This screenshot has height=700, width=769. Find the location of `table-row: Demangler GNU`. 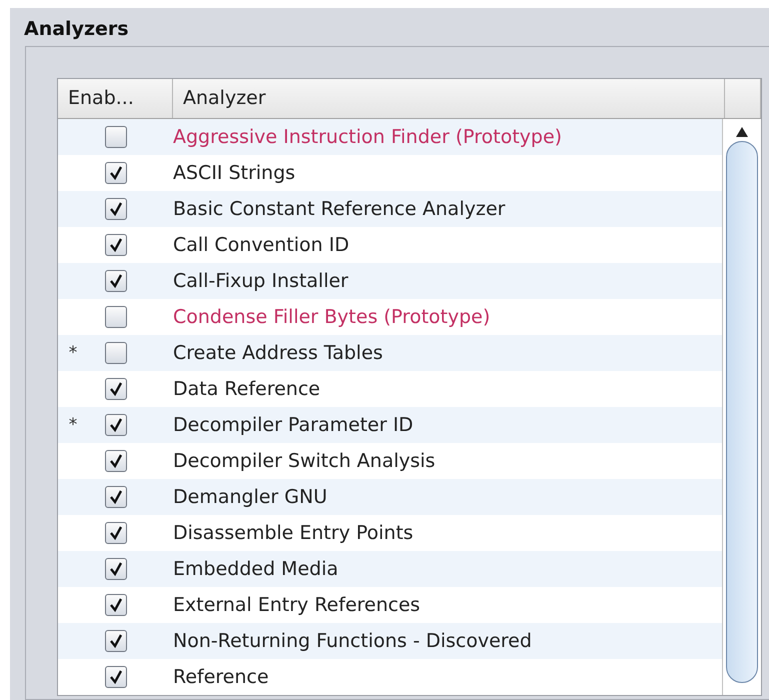

table-row: Demangler GNU is located at coordinates (390, 497).